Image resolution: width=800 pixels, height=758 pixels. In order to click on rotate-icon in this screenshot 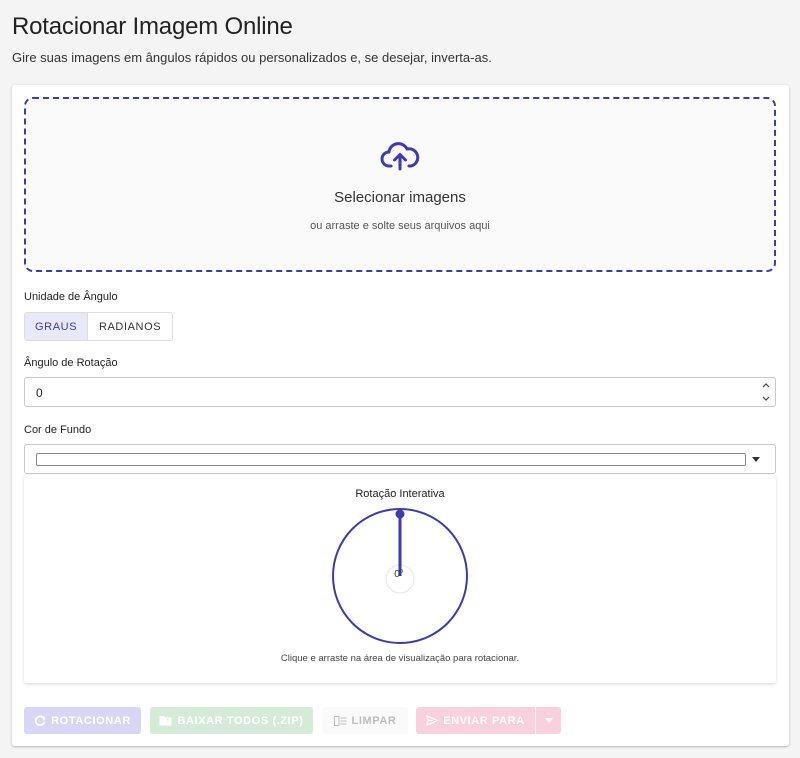, I will do `click(40, 720)`.